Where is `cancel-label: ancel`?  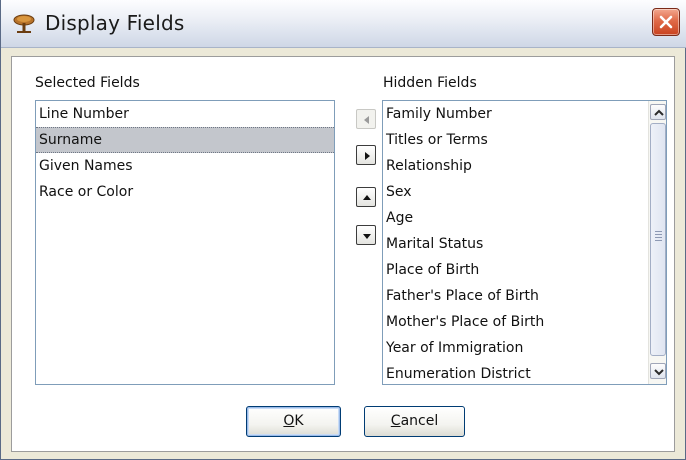 cancel-label: ancel is located at coordinates (419, 421).